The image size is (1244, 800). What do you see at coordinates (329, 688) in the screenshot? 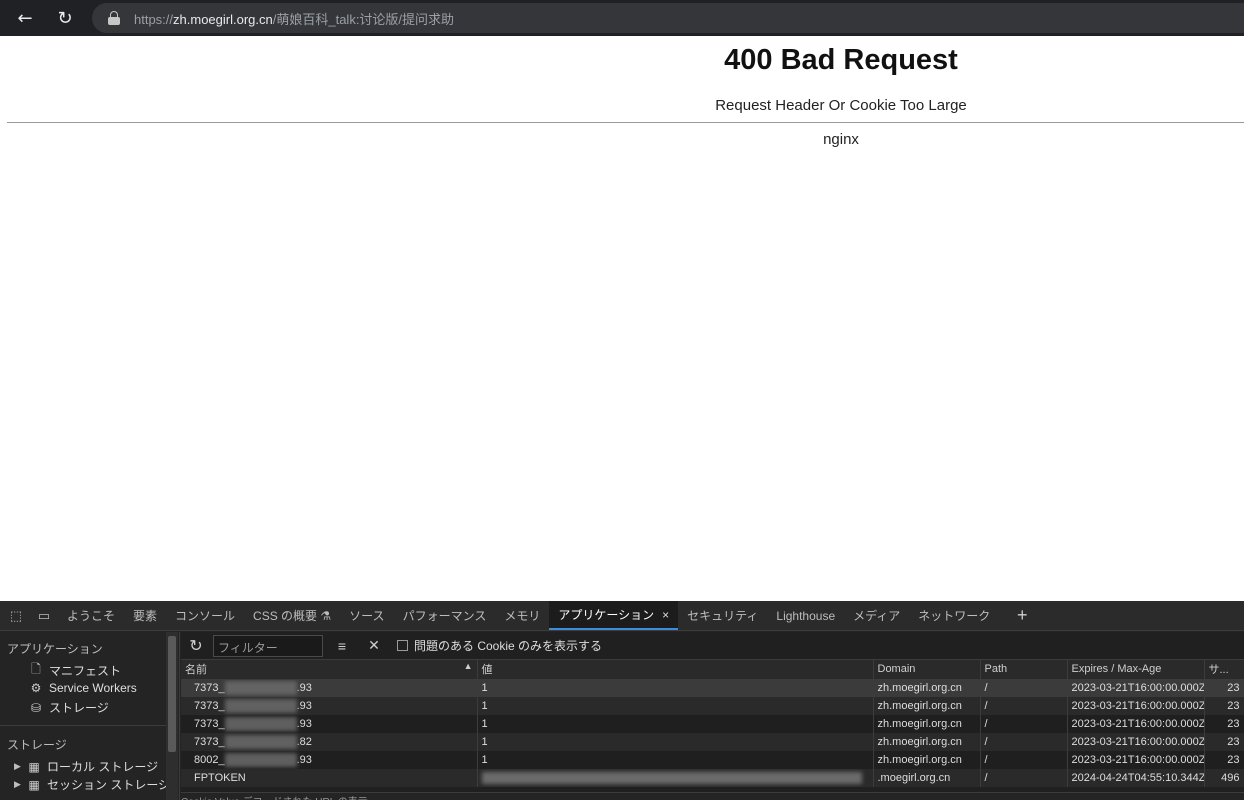
I see `cookie-name: 7373_ .93` at bounding box center [329, 688].